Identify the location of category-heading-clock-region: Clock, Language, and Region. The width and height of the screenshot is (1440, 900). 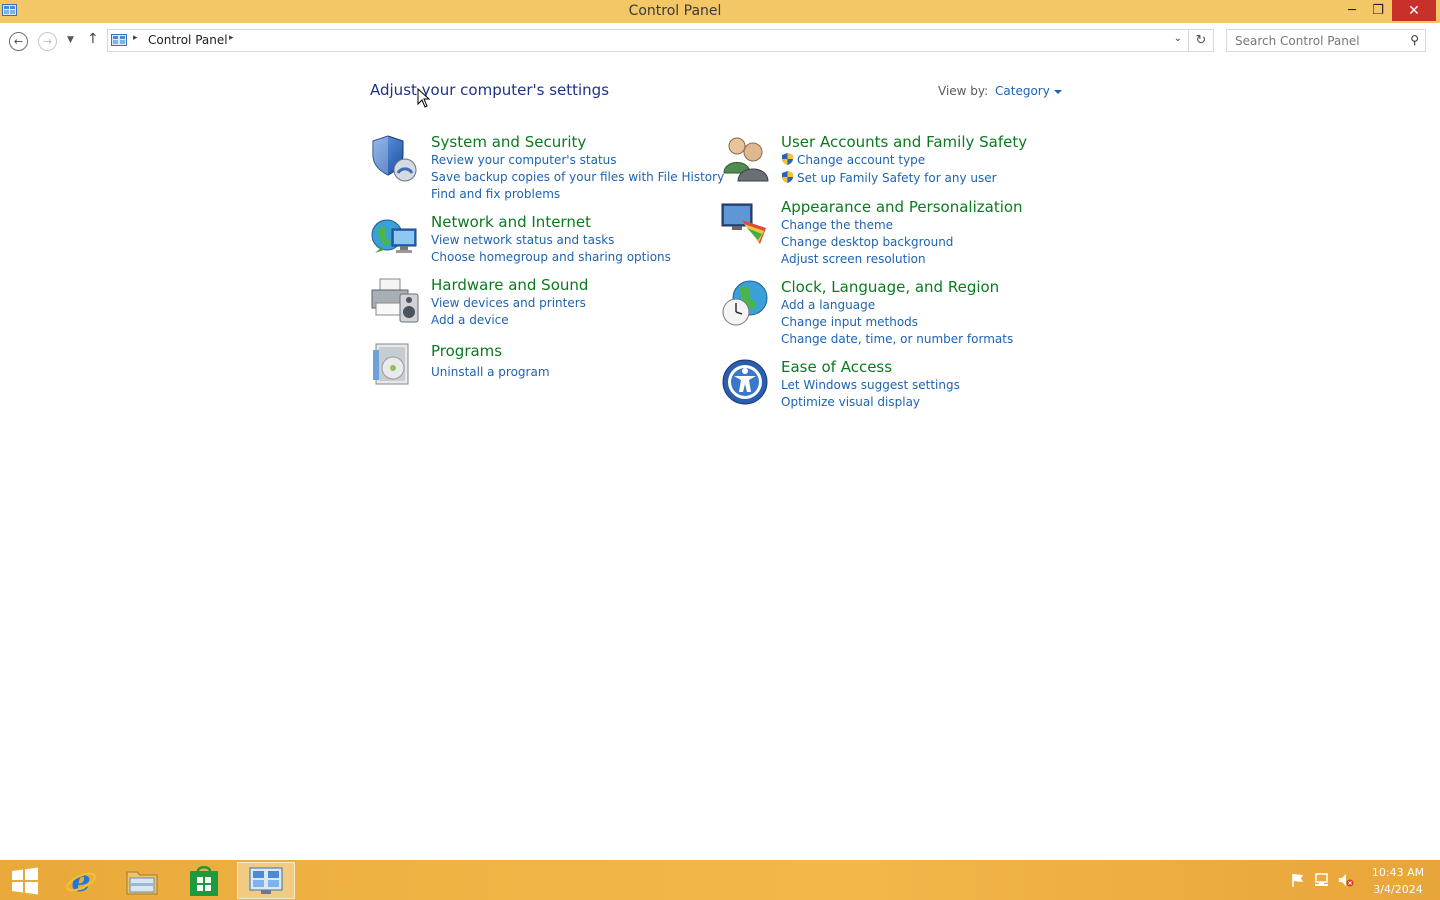
(890, 287).